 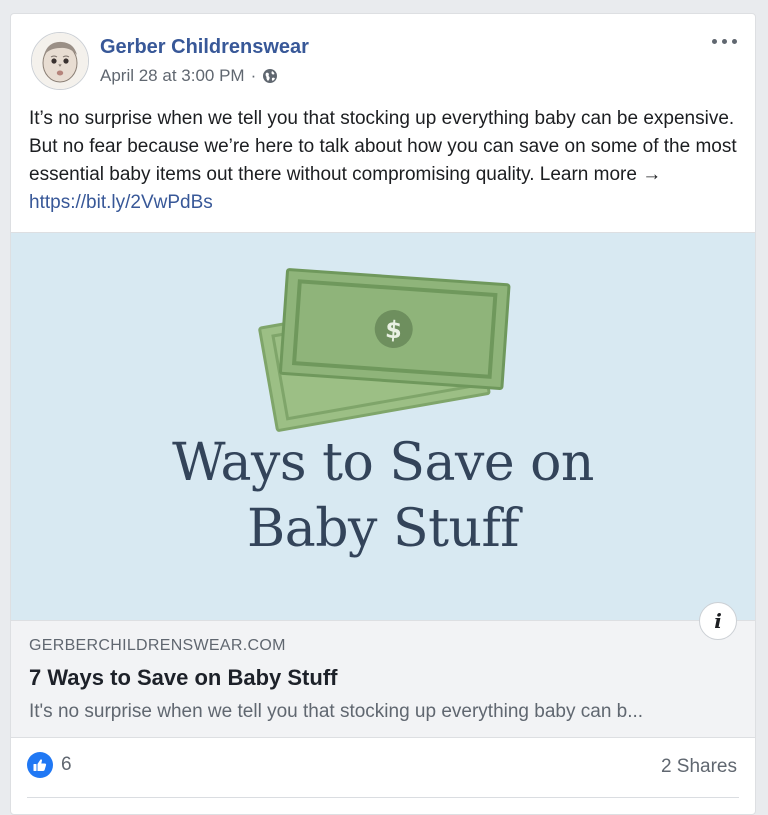 I want to click on link-title: 7 Ways to Save on Baby Stuff, so click(x=183, y=678).